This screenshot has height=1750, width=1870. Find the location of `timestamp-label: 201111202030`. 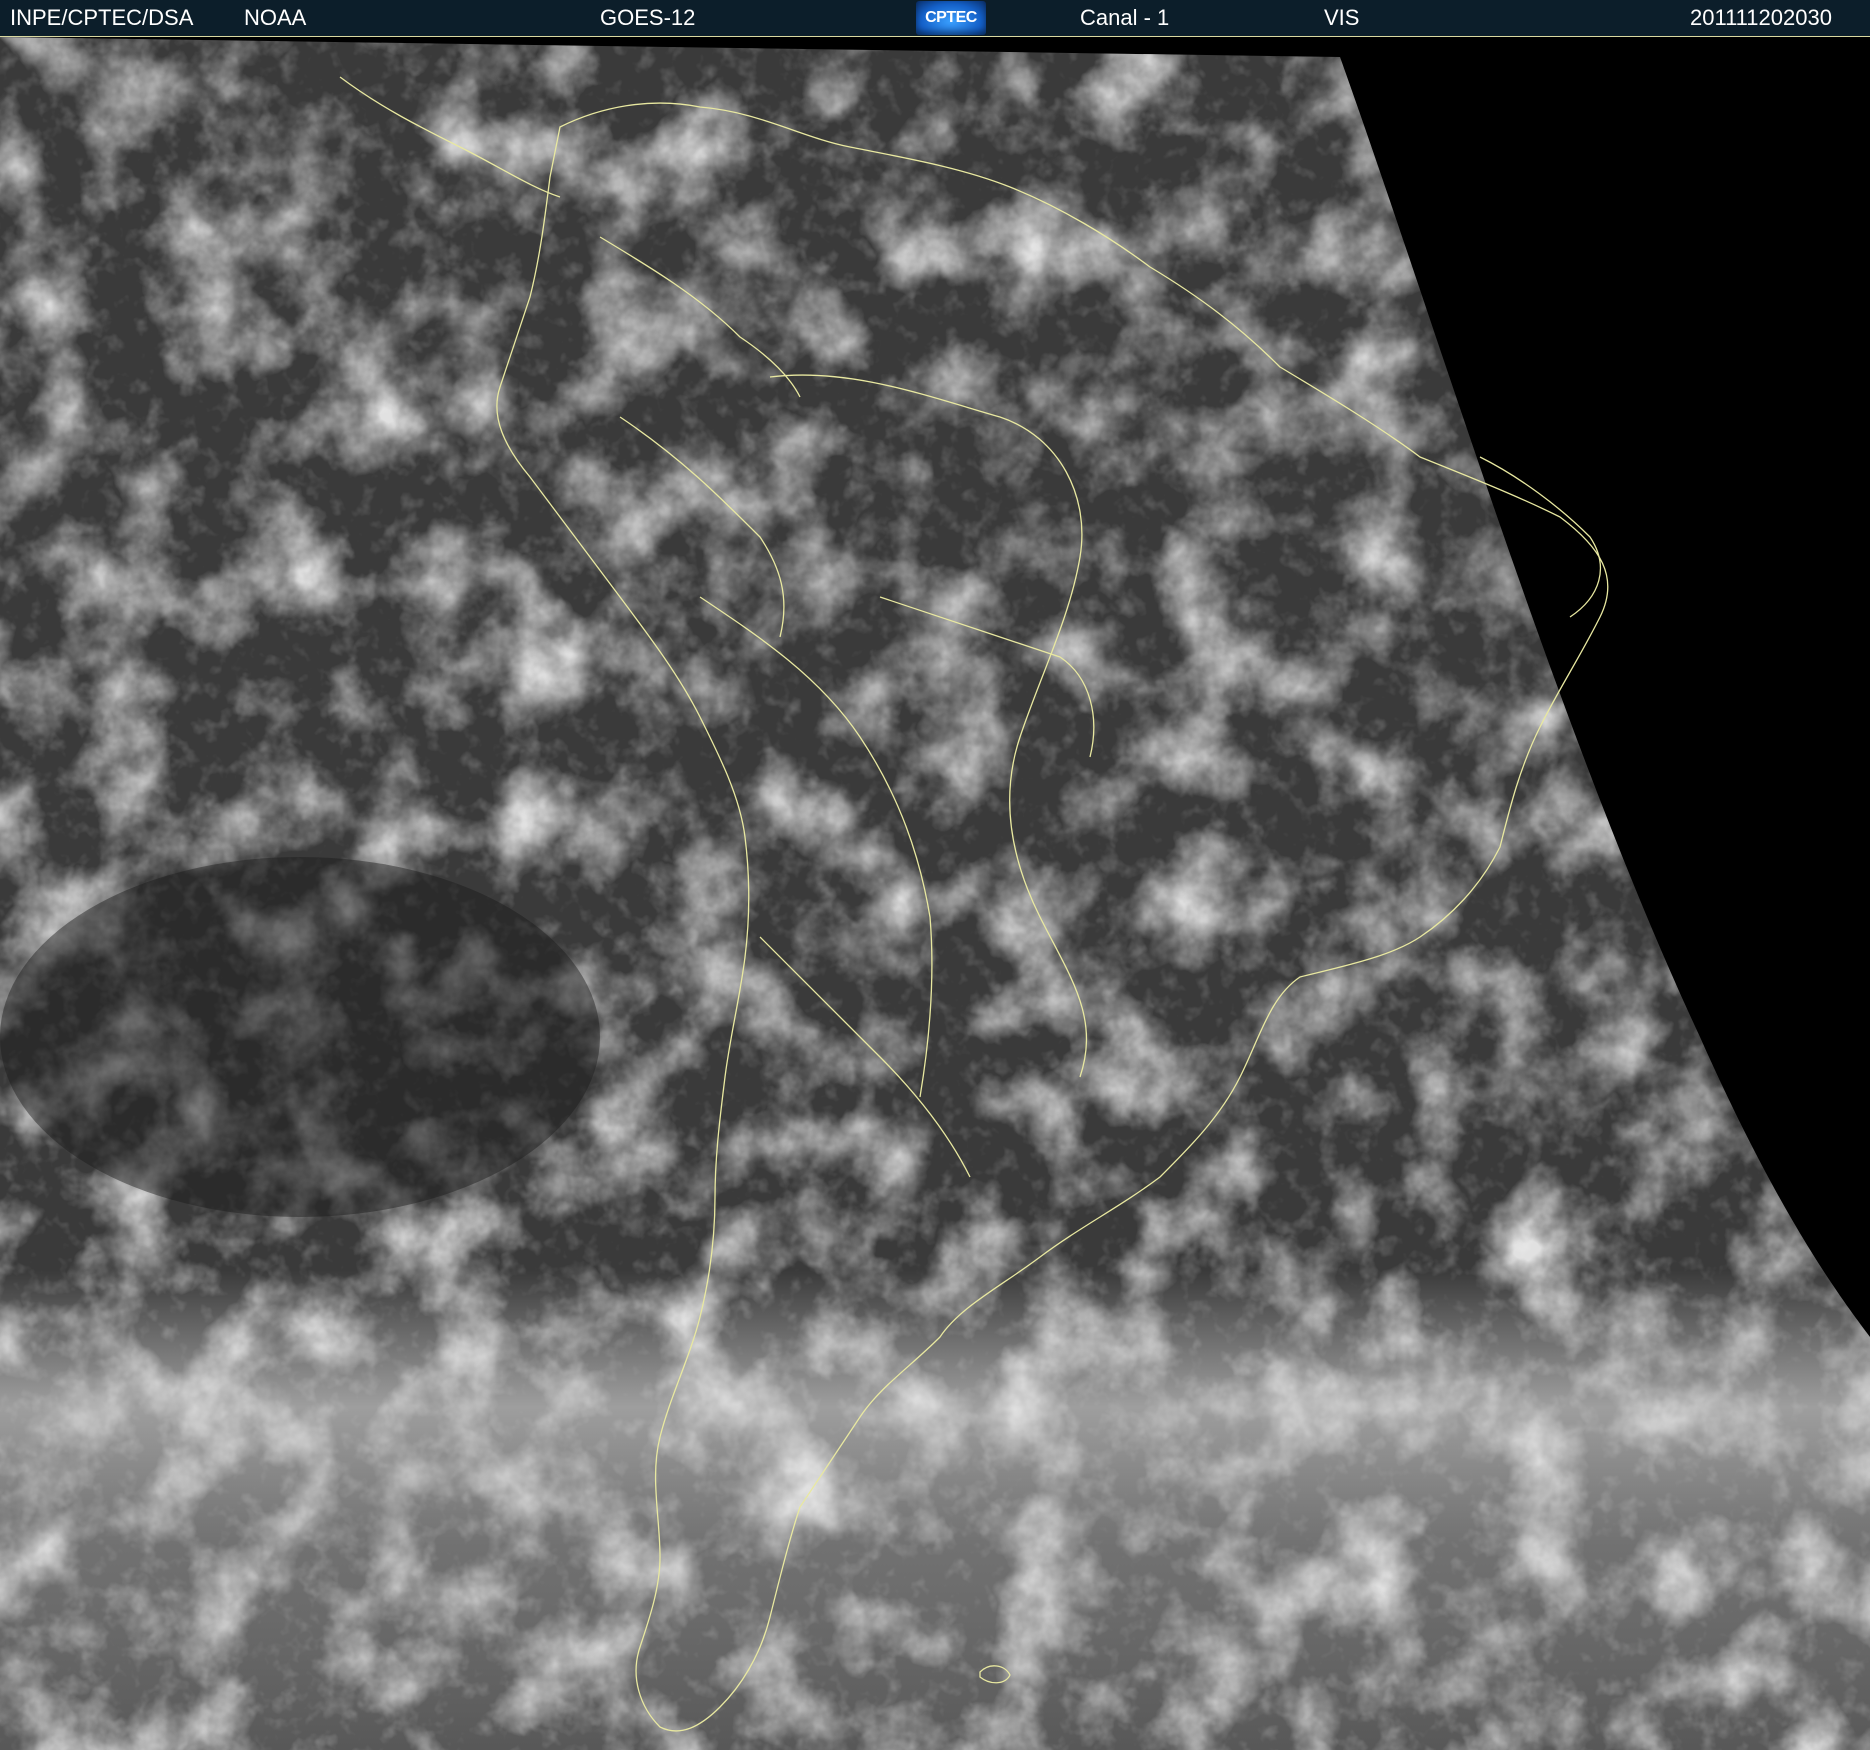

timestamp-label: 201111202030 is located at coordinates (1761, 17).